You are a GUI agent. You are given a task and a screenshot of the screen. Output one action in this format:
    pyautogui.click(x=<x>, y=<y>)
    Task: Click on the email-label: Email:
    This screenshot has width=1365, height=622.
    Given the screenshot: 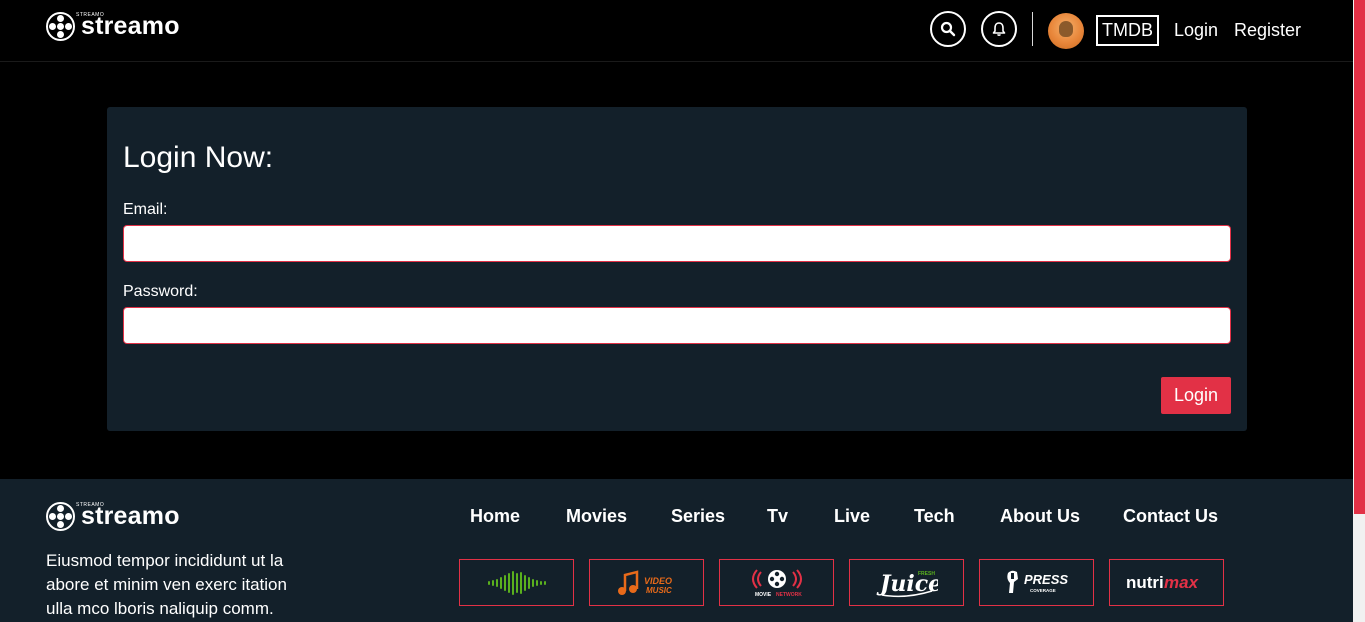 What is the action you would take?
    pyautogui.click(x=145, y=209)
    